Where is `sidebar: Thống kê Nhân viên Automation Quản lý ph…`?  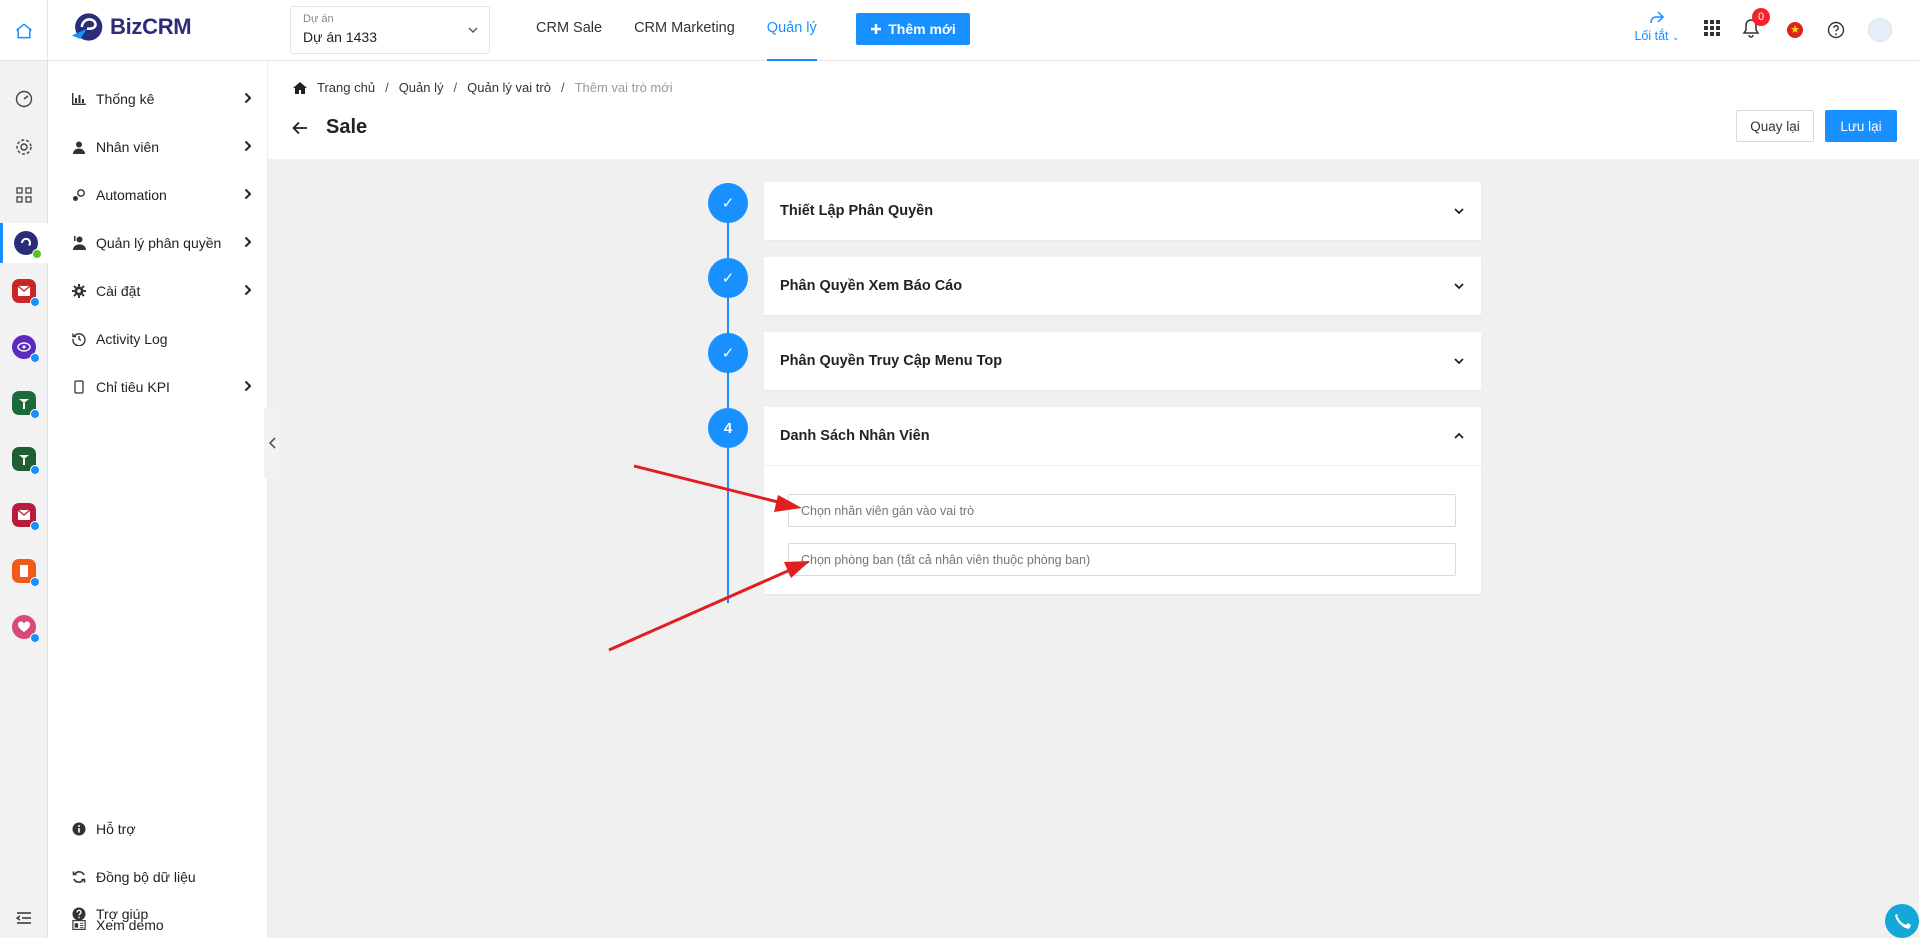 sidebar: Thống kê Nhân viên Automation Quản lý ph… is located at coordinates (158, 499).